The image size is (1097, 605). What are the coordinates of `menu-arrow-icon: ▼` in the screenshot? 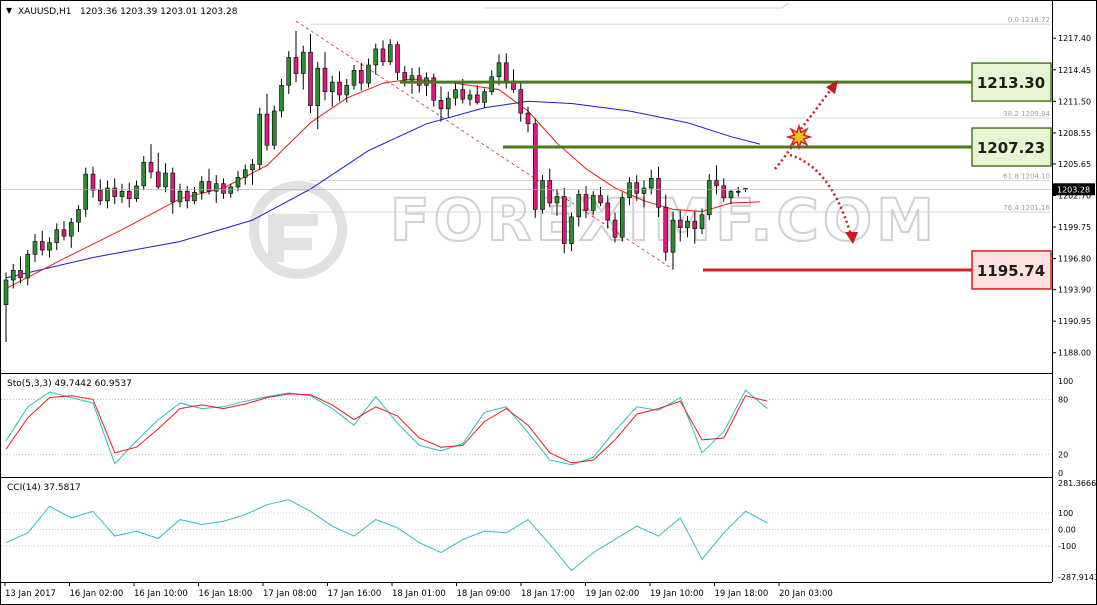 It's located at (9, 10).